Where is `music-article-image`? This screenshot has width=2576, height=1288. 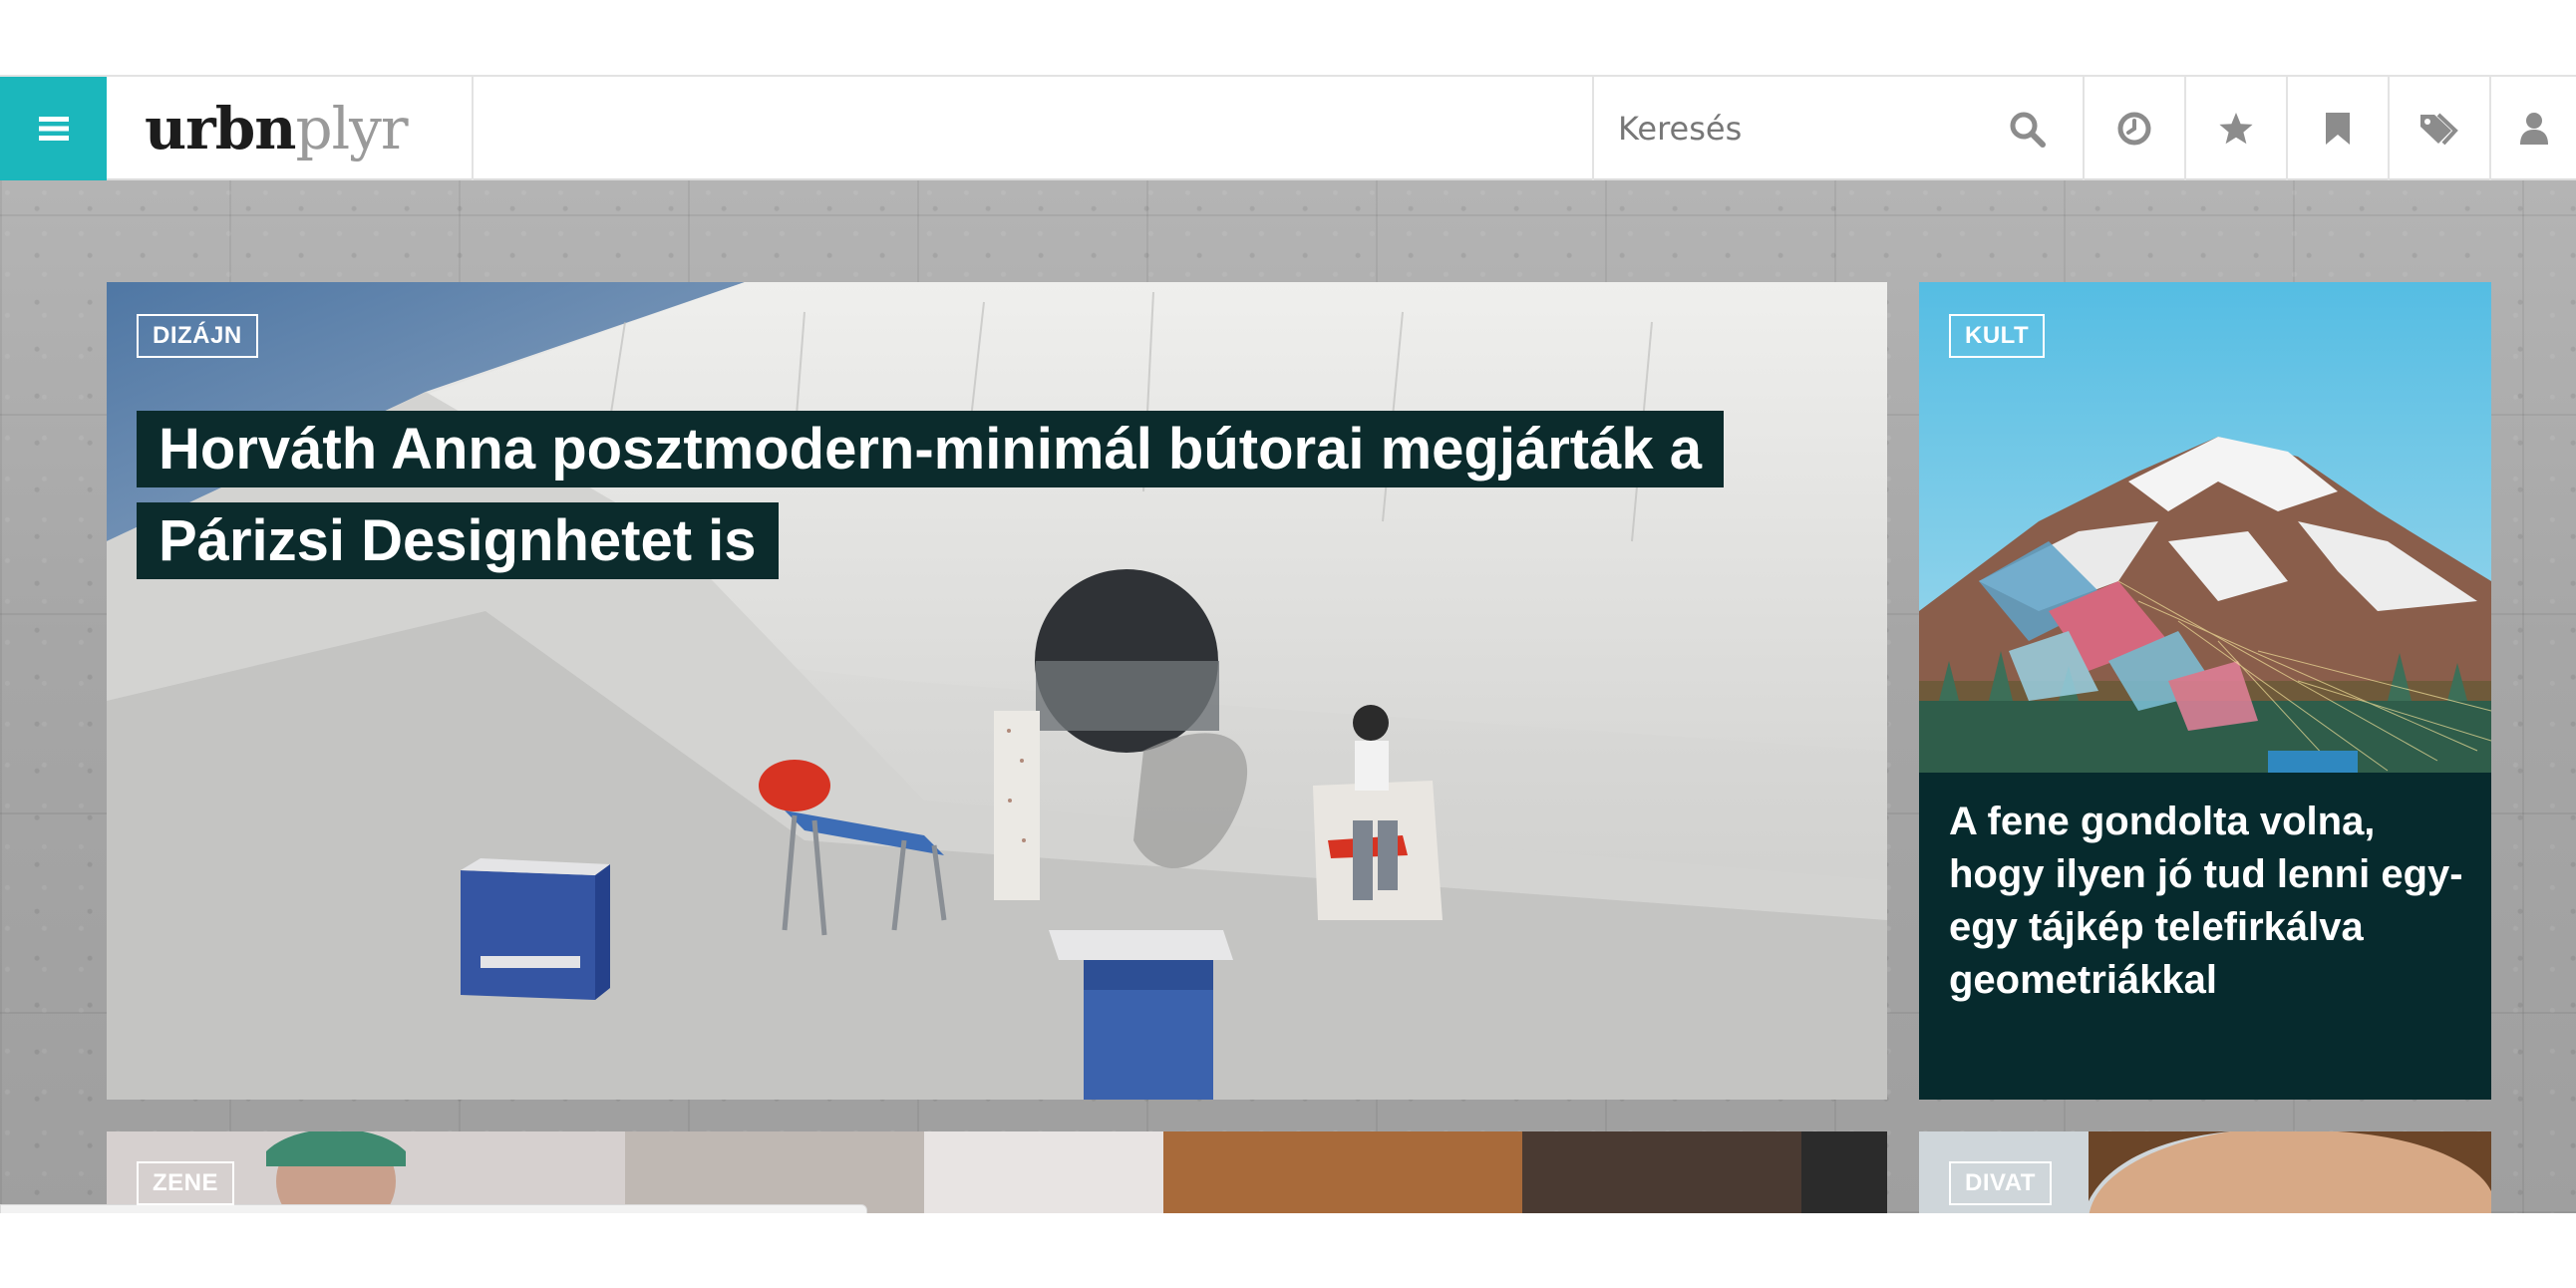 music-article-image is located at coordinates (997, 1172).